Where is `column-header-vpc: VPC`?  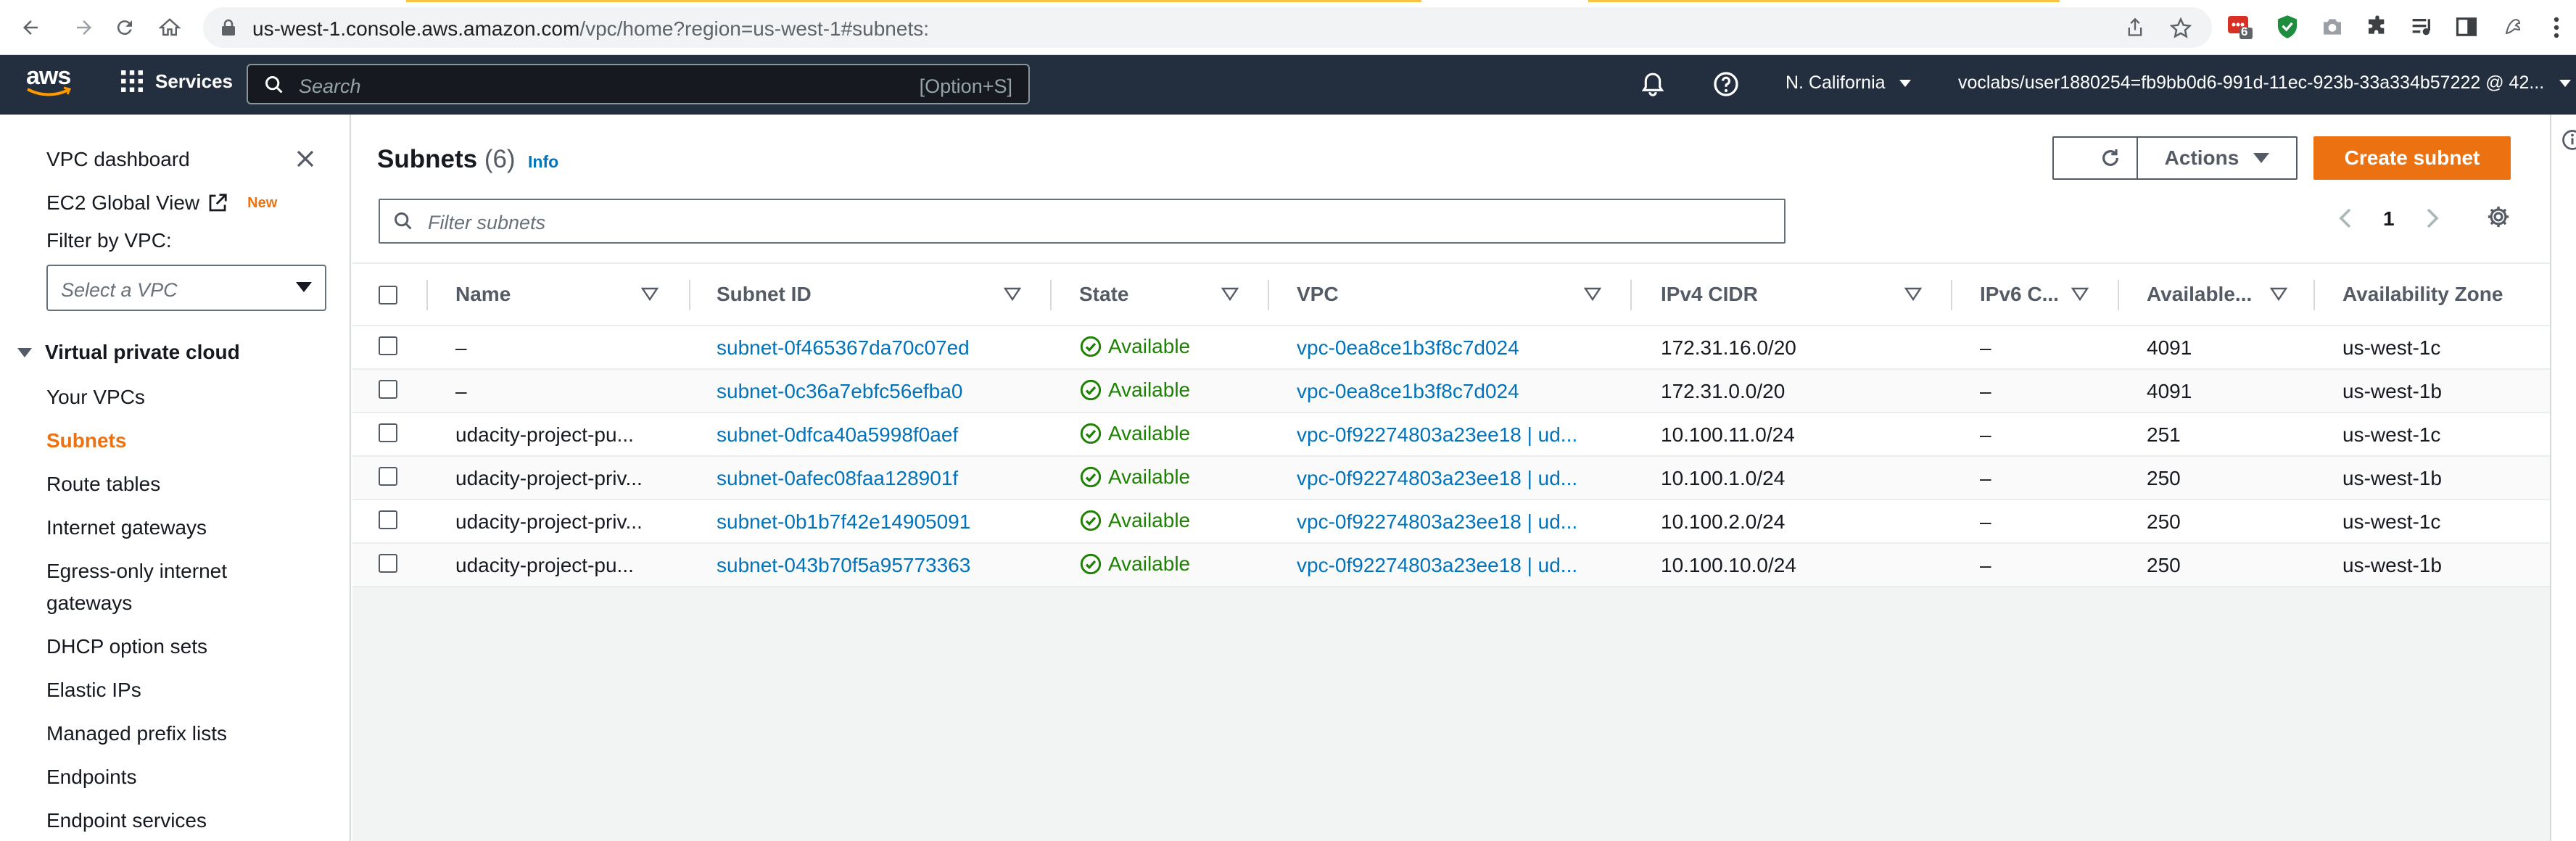
column-header-vpc: VPC is located at coordinates (1318, 294).